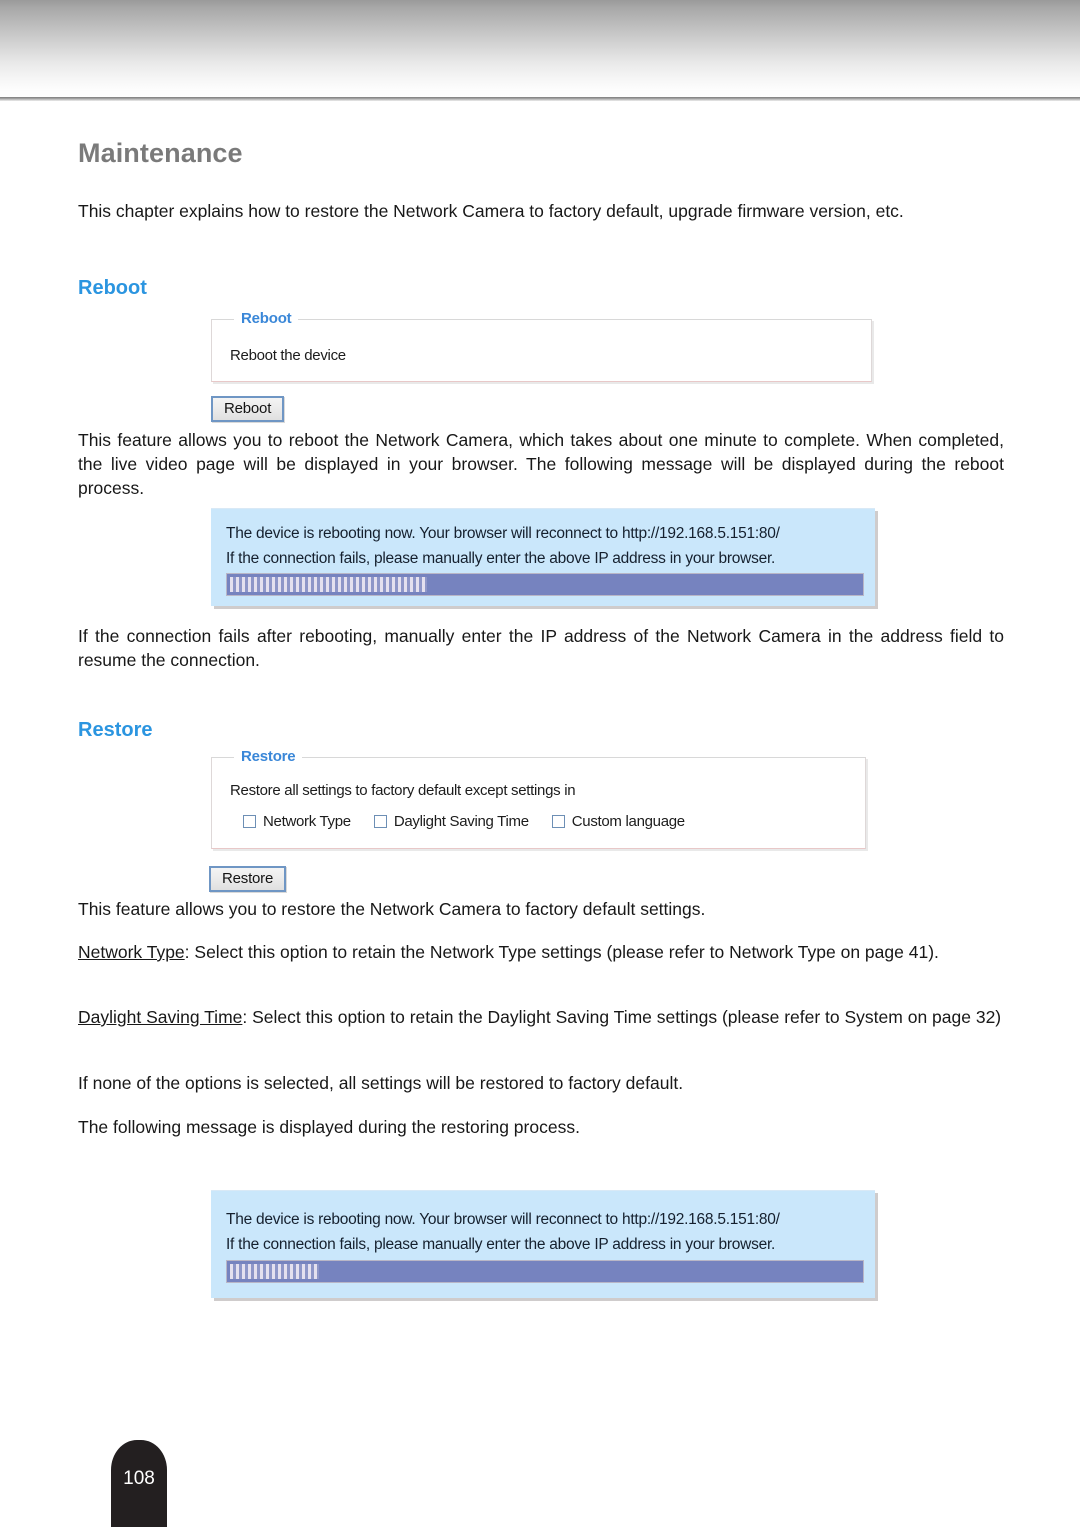 Image resolution: width=1080 pixels, height=1527 pixels. What do you see at coordinates (248, 409) in the screenshot?
I see `reboot-button: Reboot` at bounding box center [248, 409].